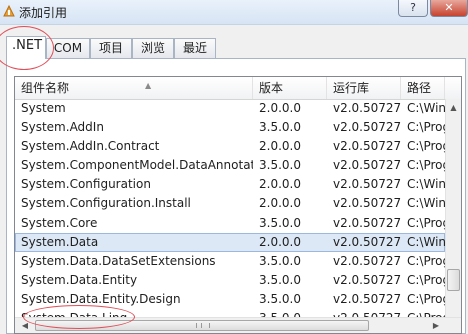 Image resolution: width=468 pixels, height=334 pixels. Describe the element at coordinates (43, 108) in the screenshot. I see `cell-name: System` at that location.